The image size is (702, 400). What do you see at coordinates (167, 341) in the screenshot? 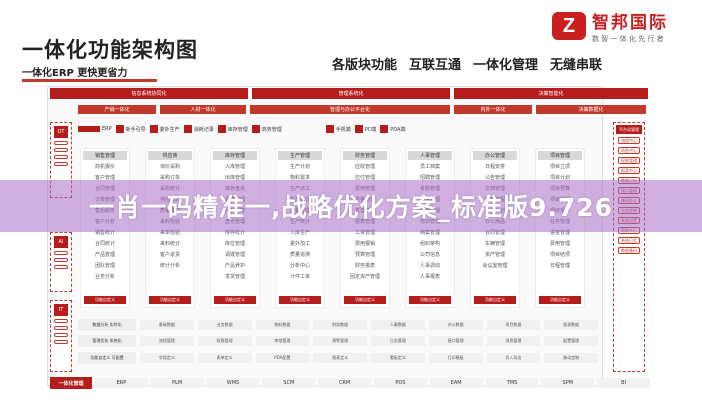
I see `lower-row-cell: 流程管理` at bounding box center [167, 341].